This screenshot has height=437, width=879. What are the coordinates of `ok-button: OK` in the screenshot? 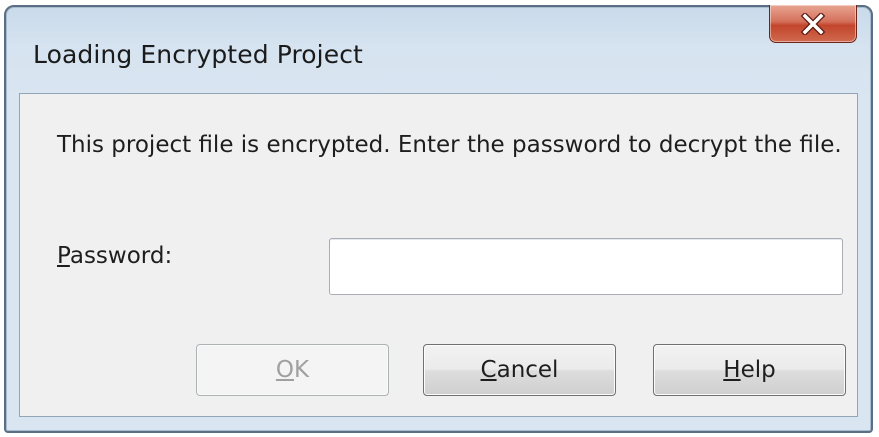 It's located at (292, 370).